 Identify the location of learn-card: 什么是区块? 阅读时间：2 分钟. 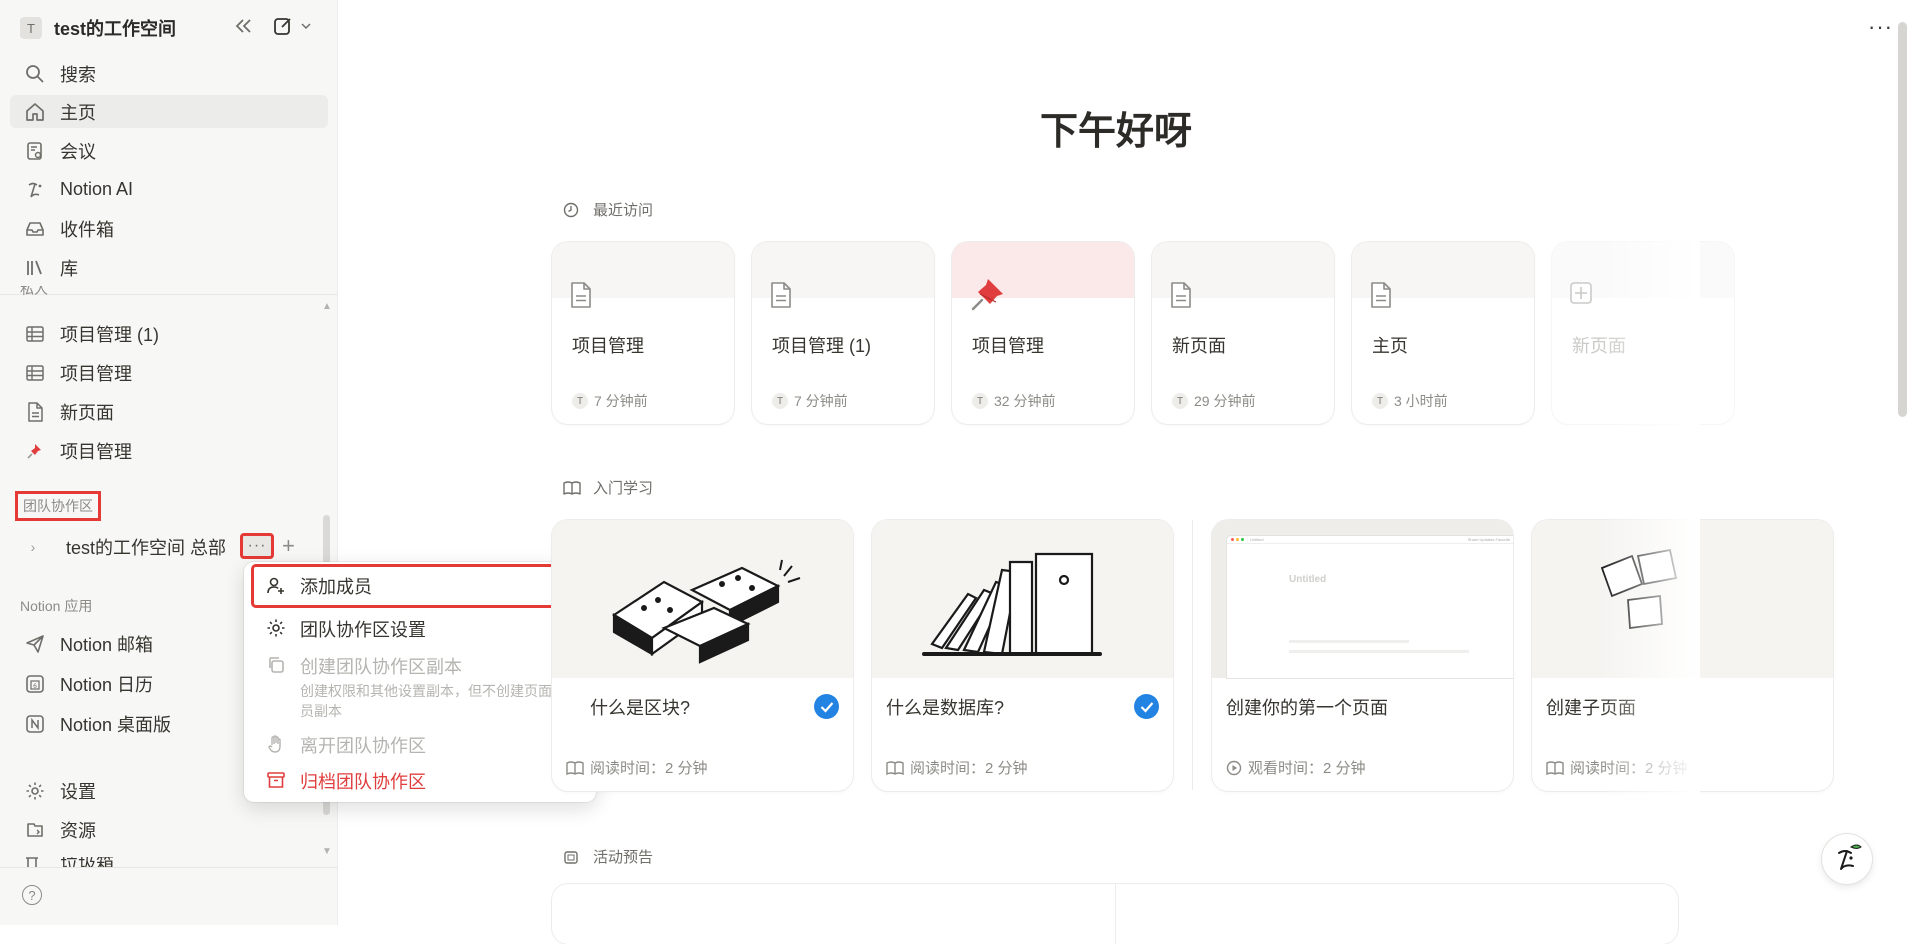
(702, 655).